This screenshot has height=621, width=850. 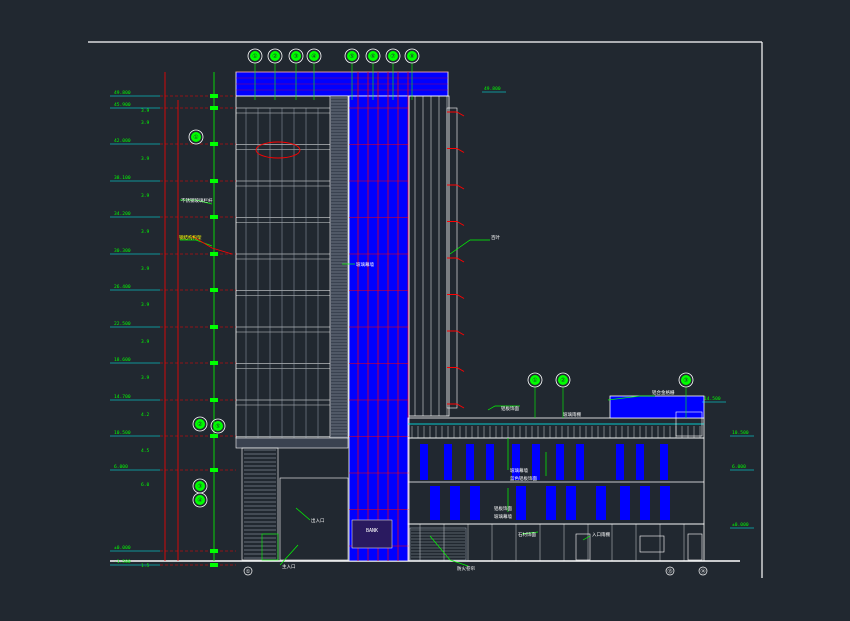 I want to click on bank-sign-text: BANK, so click(x=372, y=531).